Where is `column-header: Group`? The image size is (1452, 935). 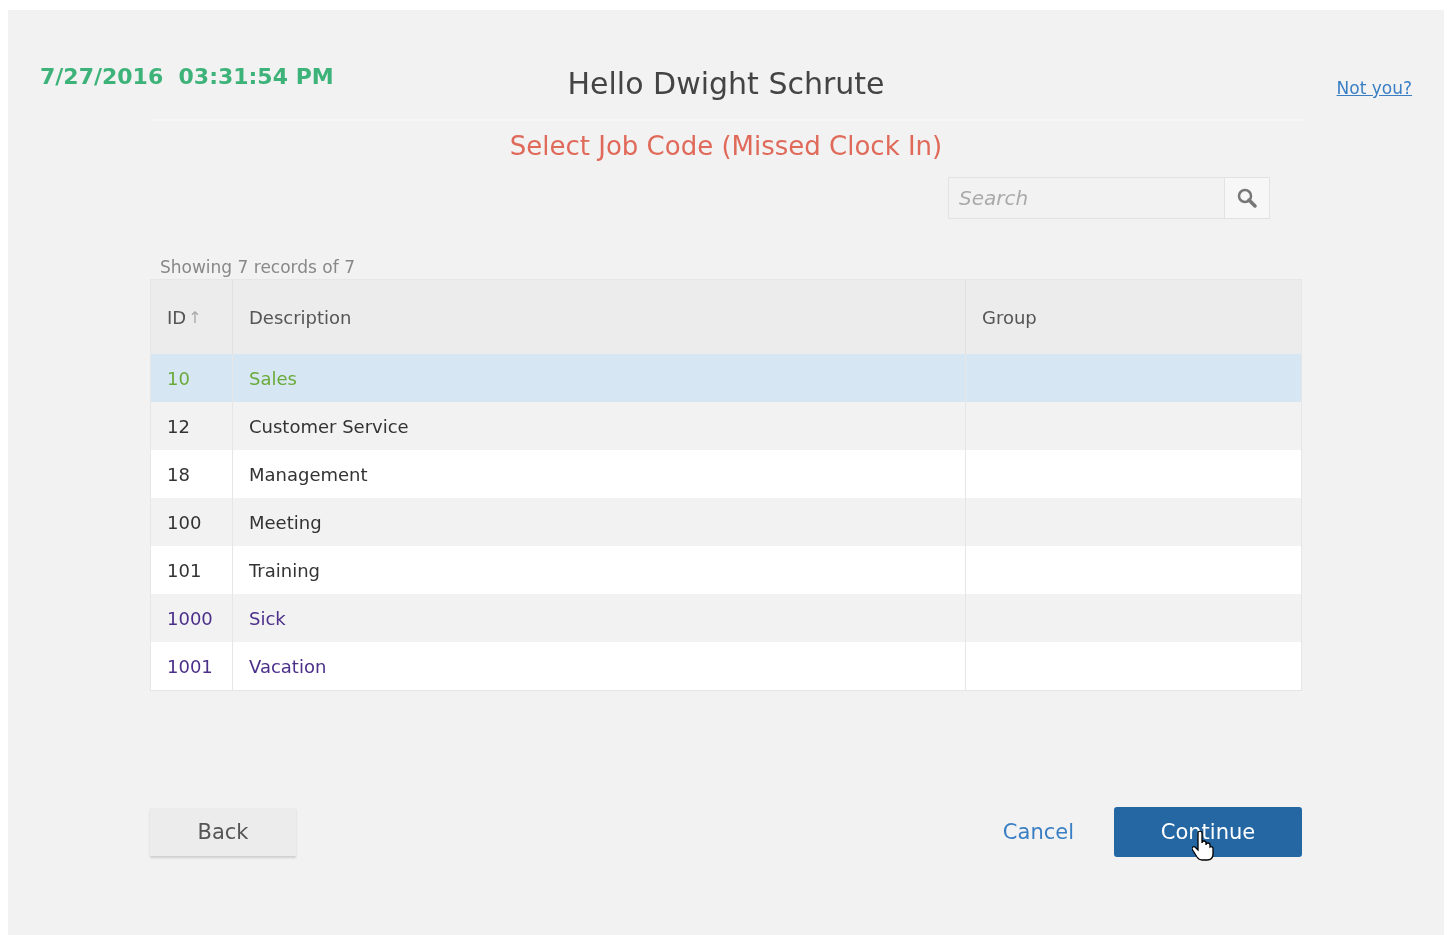 column-header: Group is located at coordinates (1133, 317).